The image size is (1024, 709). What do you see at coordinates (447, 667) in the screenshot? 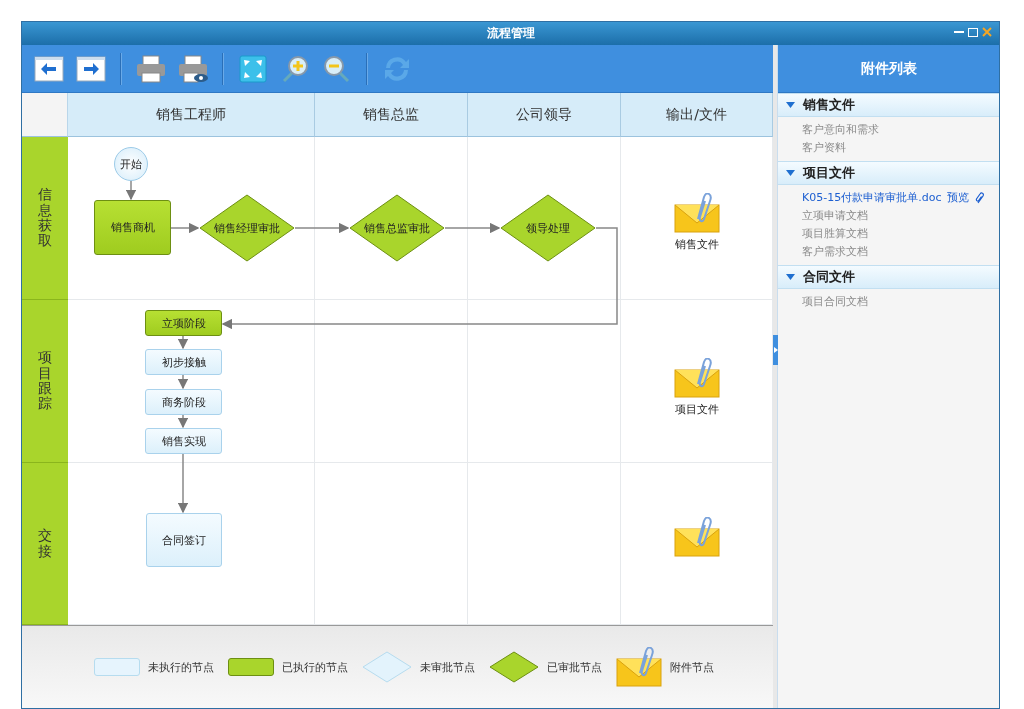
I see `legend-label: 未审批节点` at bounding box center [447, 667].